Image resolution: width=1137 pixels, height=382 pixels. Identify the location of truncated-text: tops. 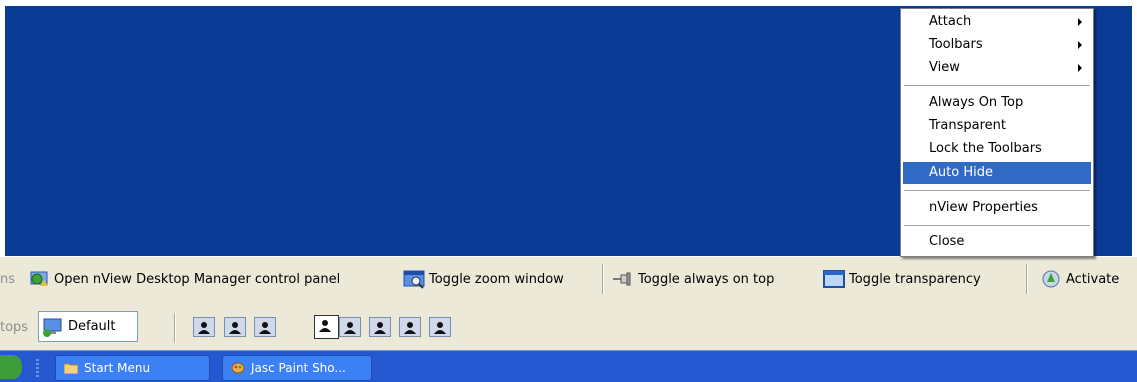
(14, 327).